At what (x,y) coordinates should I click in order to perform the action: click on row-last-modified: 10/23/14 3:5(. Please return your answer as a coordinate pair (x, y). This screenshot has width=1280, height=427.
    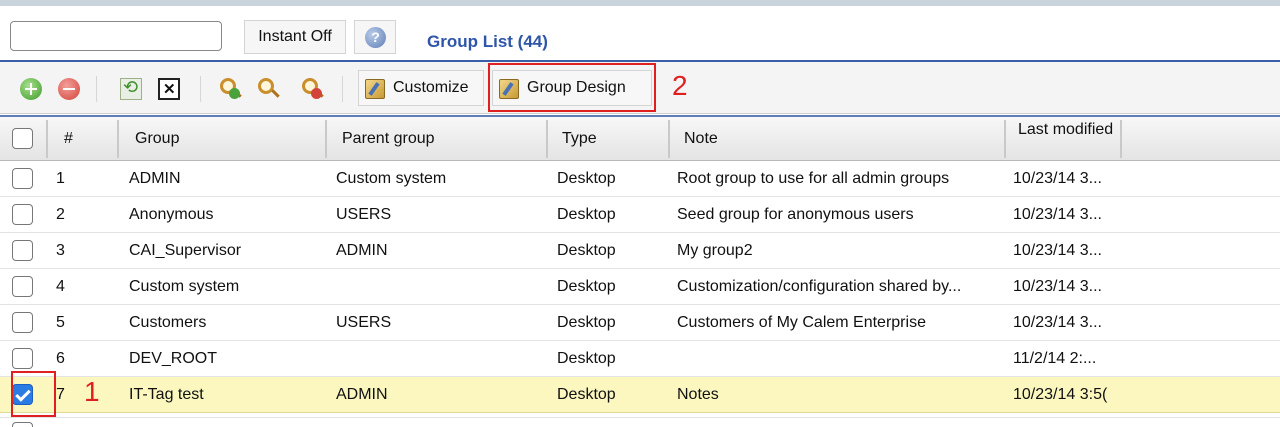
    Looking at the image, I should click on (1060, 394).